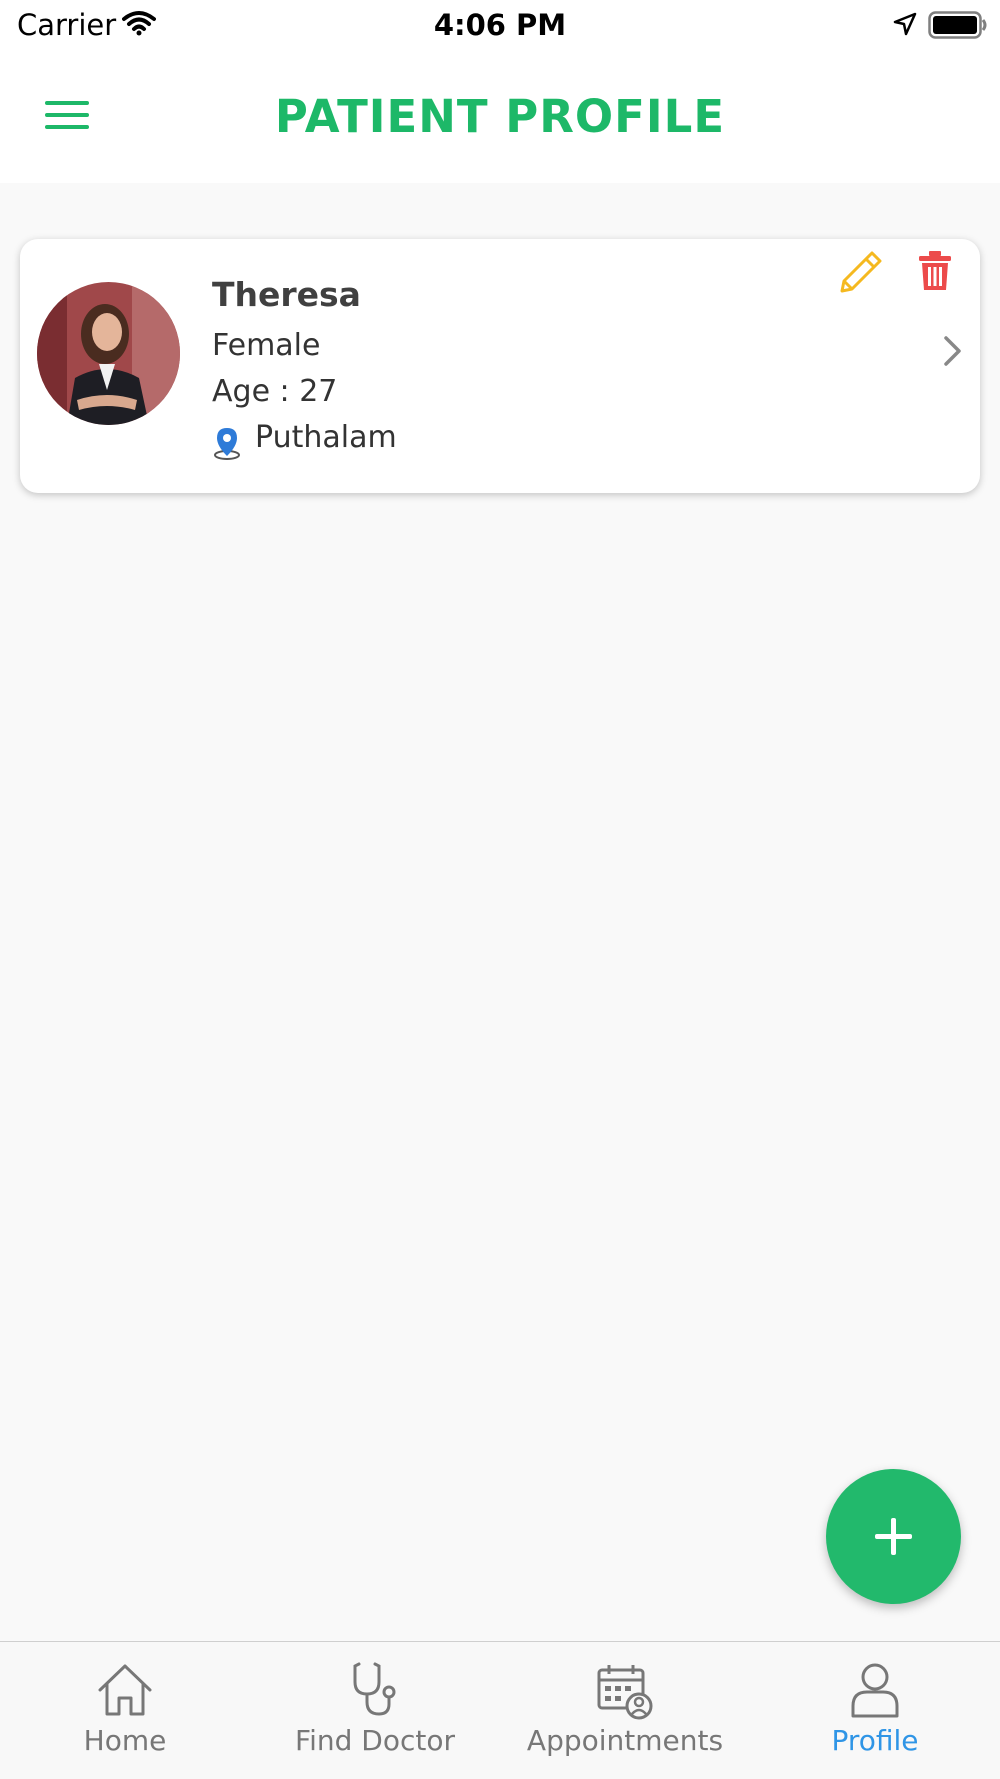  What do you see at coordinates (275, 391) in the screenshot?
I see `patient-age: Age : 27` at bounding box center [275, 391].